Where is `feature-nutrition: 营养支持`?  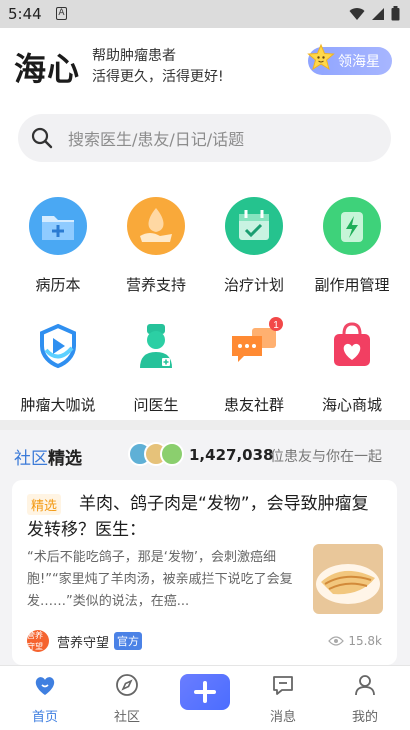
feature-nutrition: 营养支持 is located at coordinates (156, 245).